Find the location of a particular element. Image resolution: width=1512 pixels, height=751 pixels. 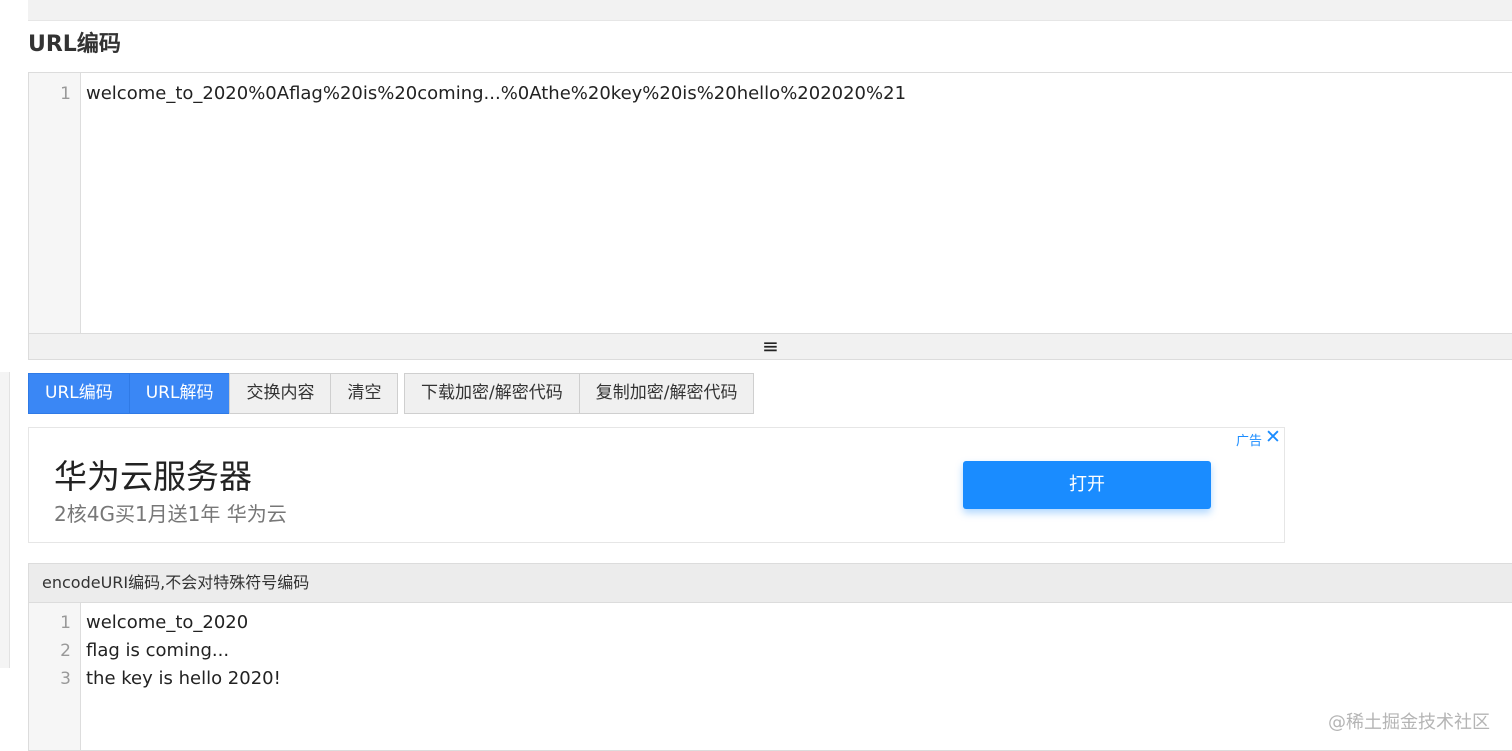

output-code-line: the key is hello 2020! is located at coordinates (183, 679).